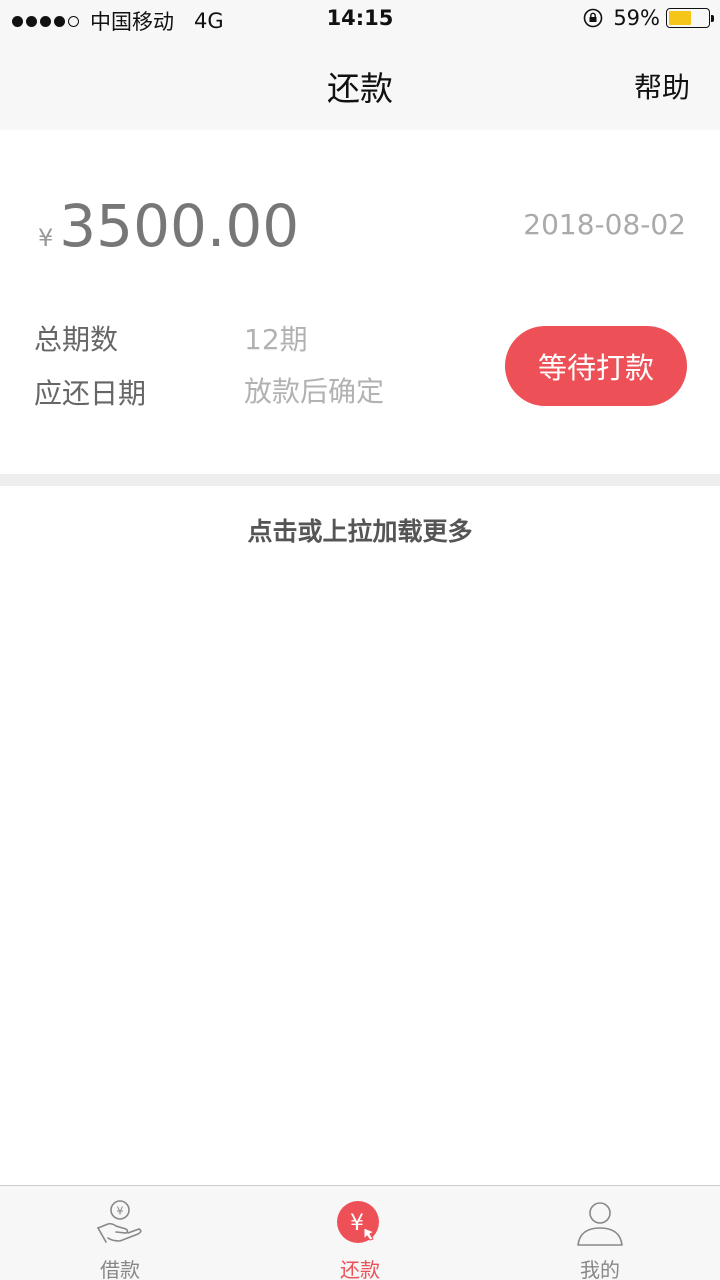 Image resolution: width=720 pixels, height=1280 pixels. I want to click on currency-symbol: ¥, so click(46, 238).